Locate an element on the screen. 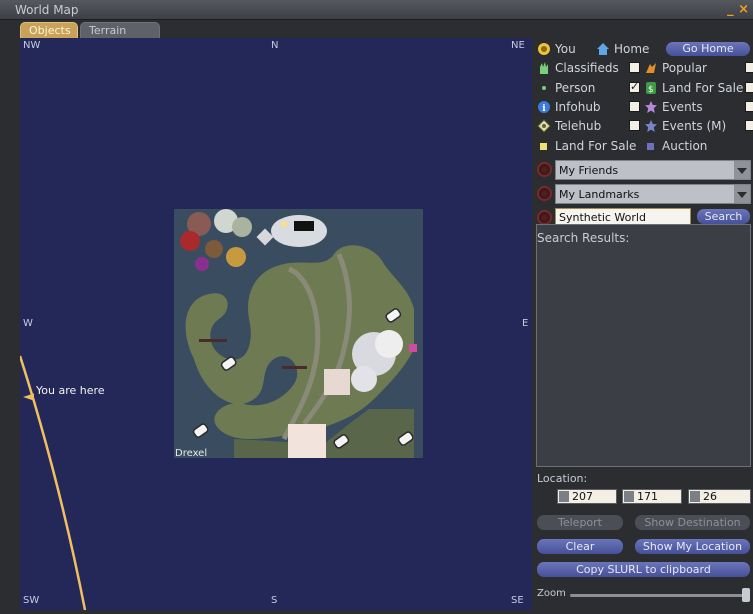  teleport-button: Teleport is located at coordinates (580, 522).